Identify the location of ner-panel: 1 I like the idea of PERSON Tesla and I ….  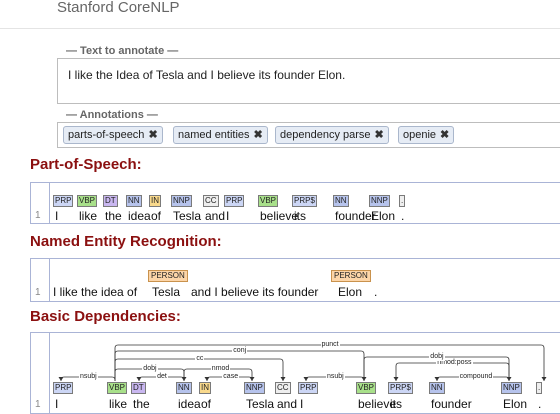
(295, 280).